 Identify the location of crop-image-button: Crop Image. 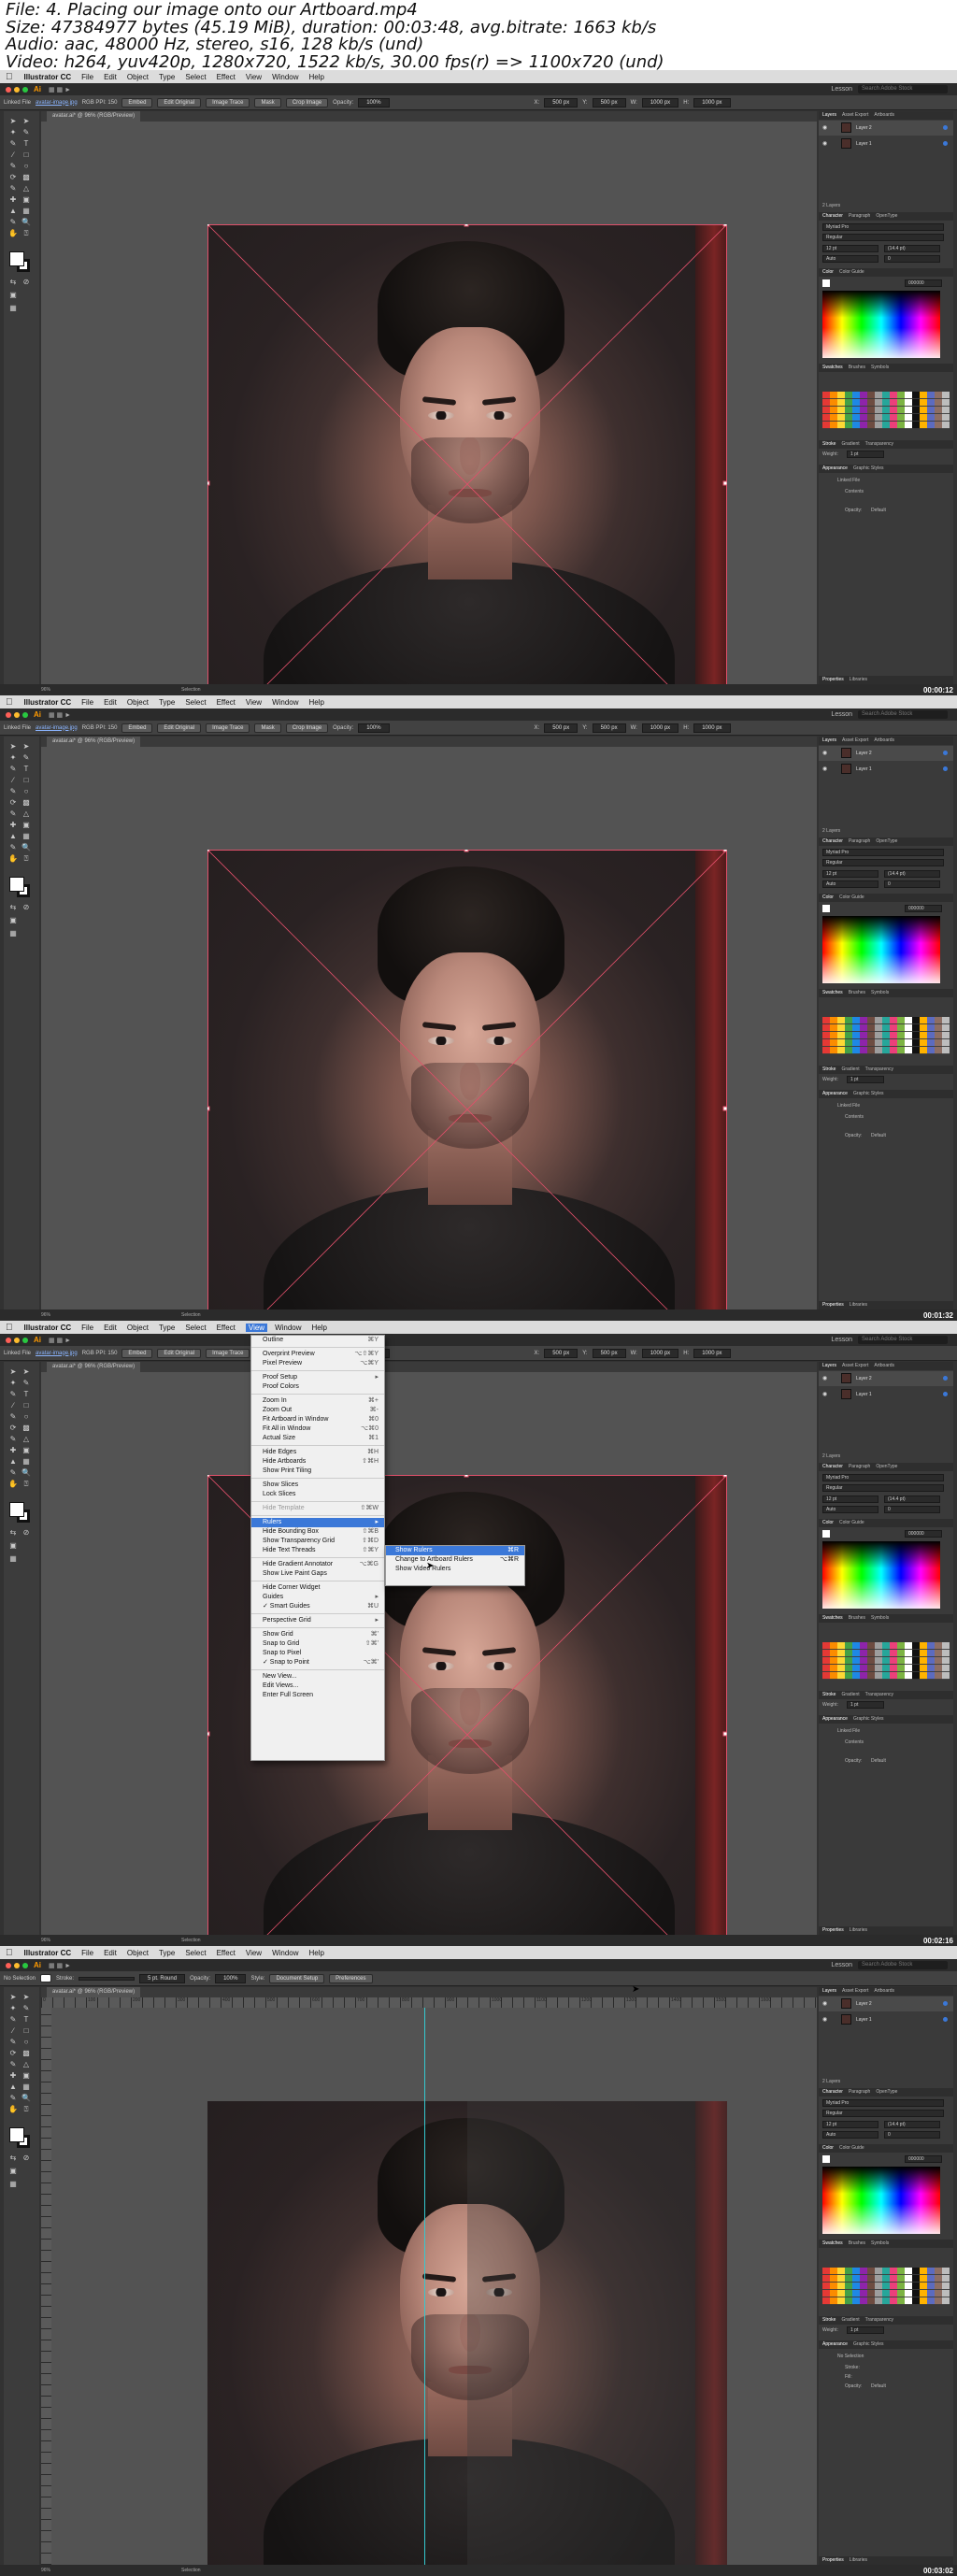
(307, 102).